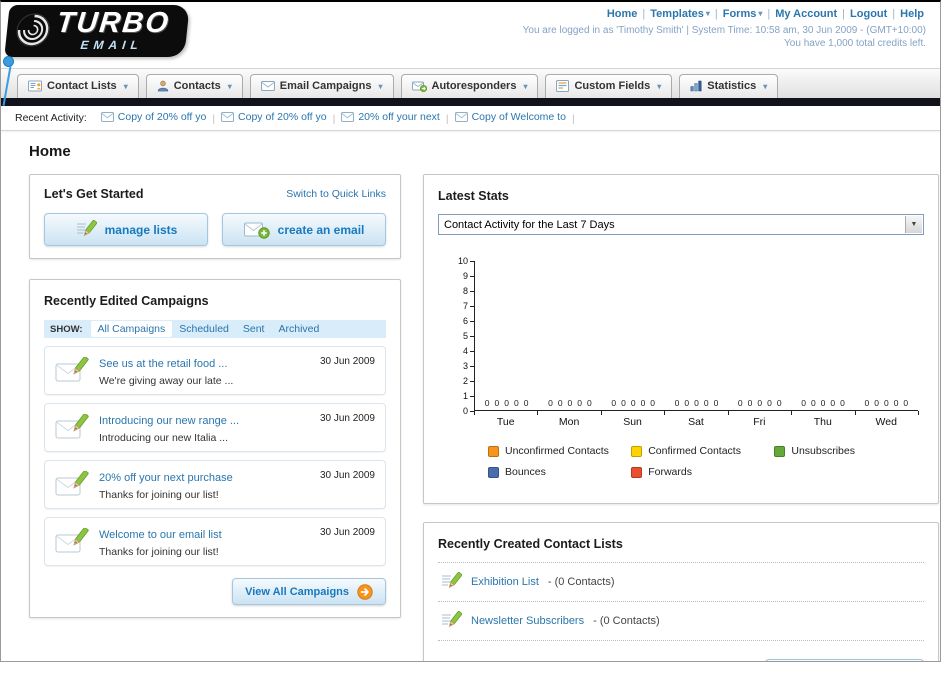 The image size is (941, 683). What do you see at coordinates (563, 86) in the screenshot?
I see `custom-fields-icon` at bounding box center [563, 86].